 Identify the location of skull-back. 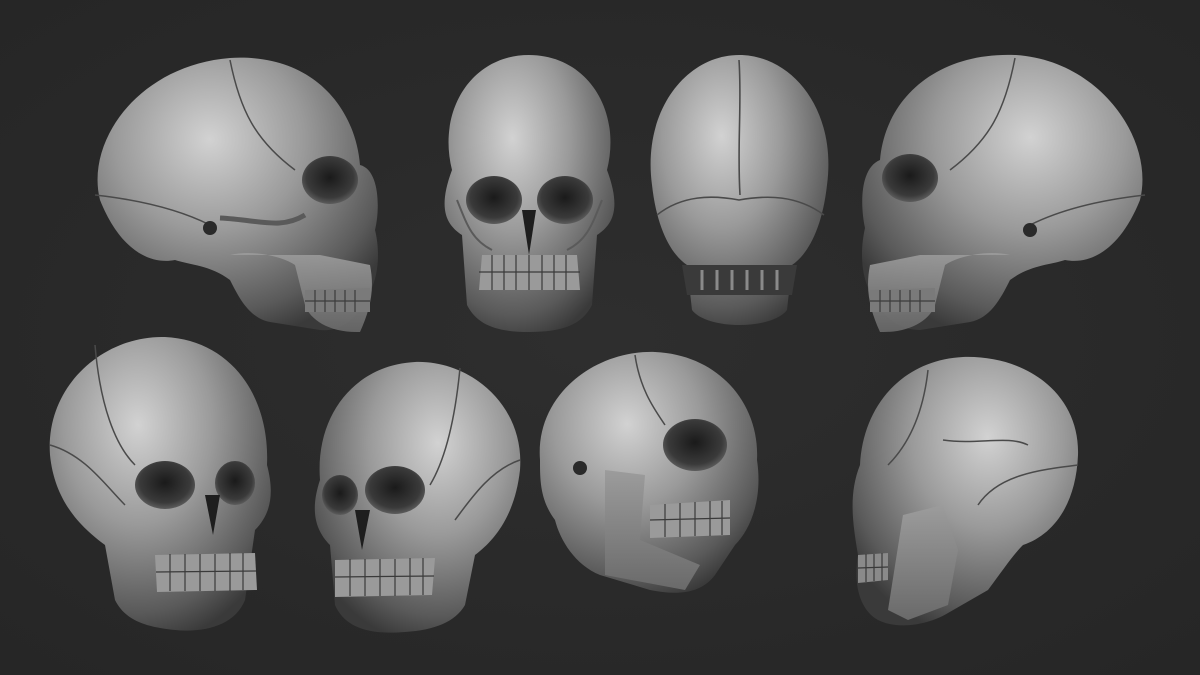
(739, 195).